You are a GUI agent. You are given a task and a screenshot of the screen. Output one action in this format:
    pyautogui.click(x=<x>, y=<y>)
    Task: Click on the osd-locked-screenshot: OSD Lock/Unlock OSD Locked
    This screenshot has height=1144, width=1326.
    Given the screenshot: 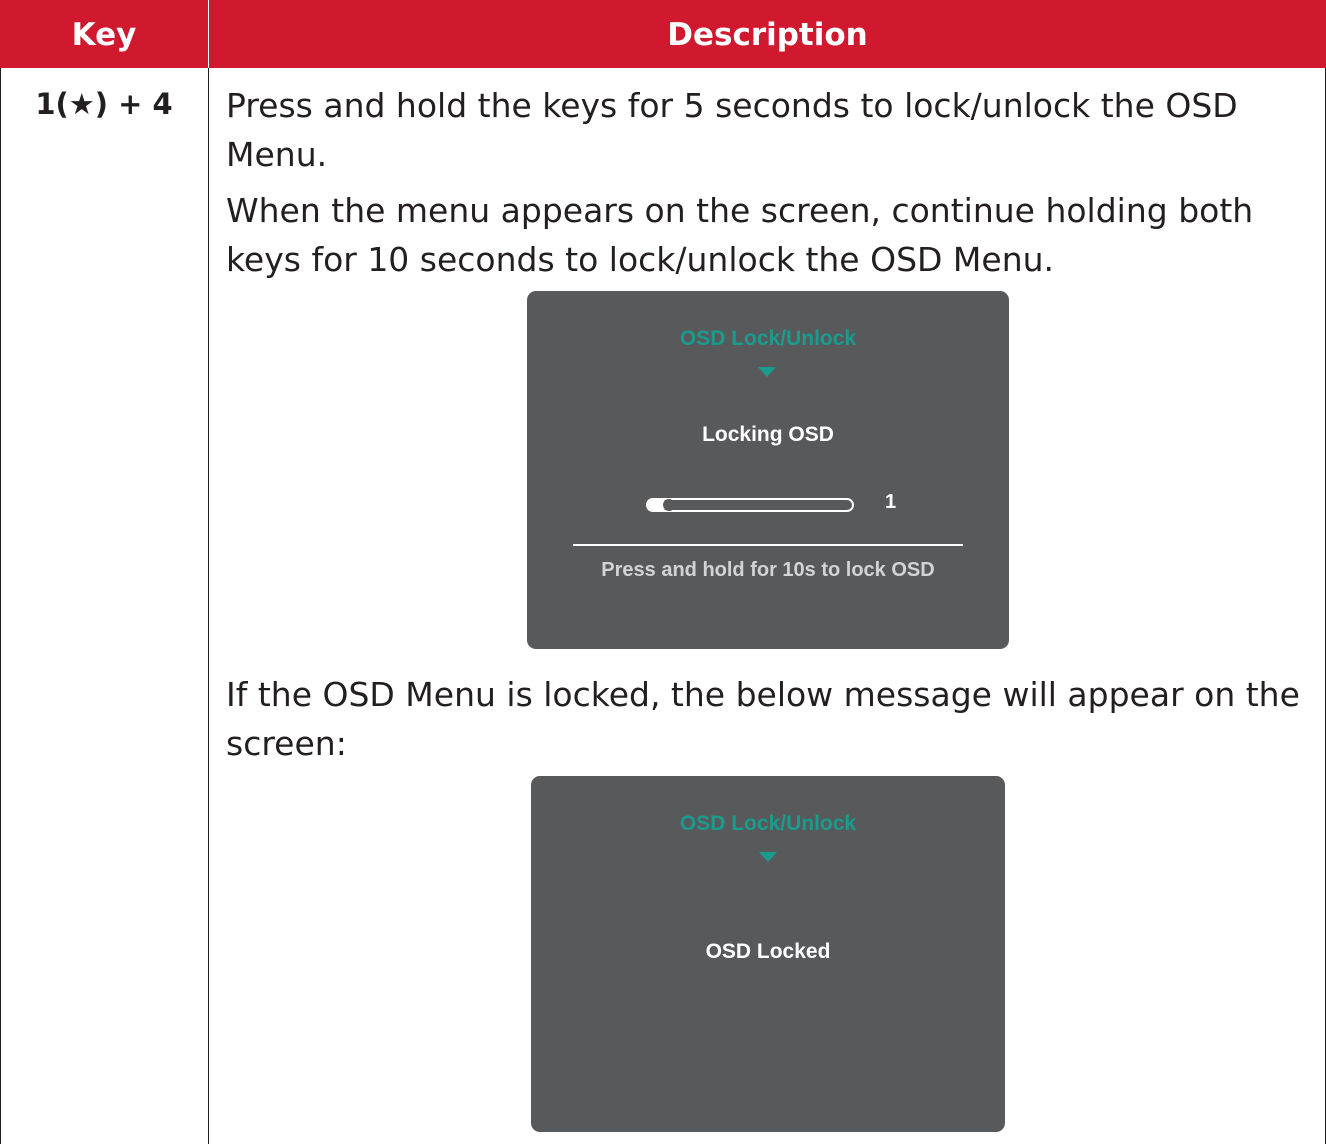 What is the action you would take?
    pyautogui.click(x=768, y=954)
    